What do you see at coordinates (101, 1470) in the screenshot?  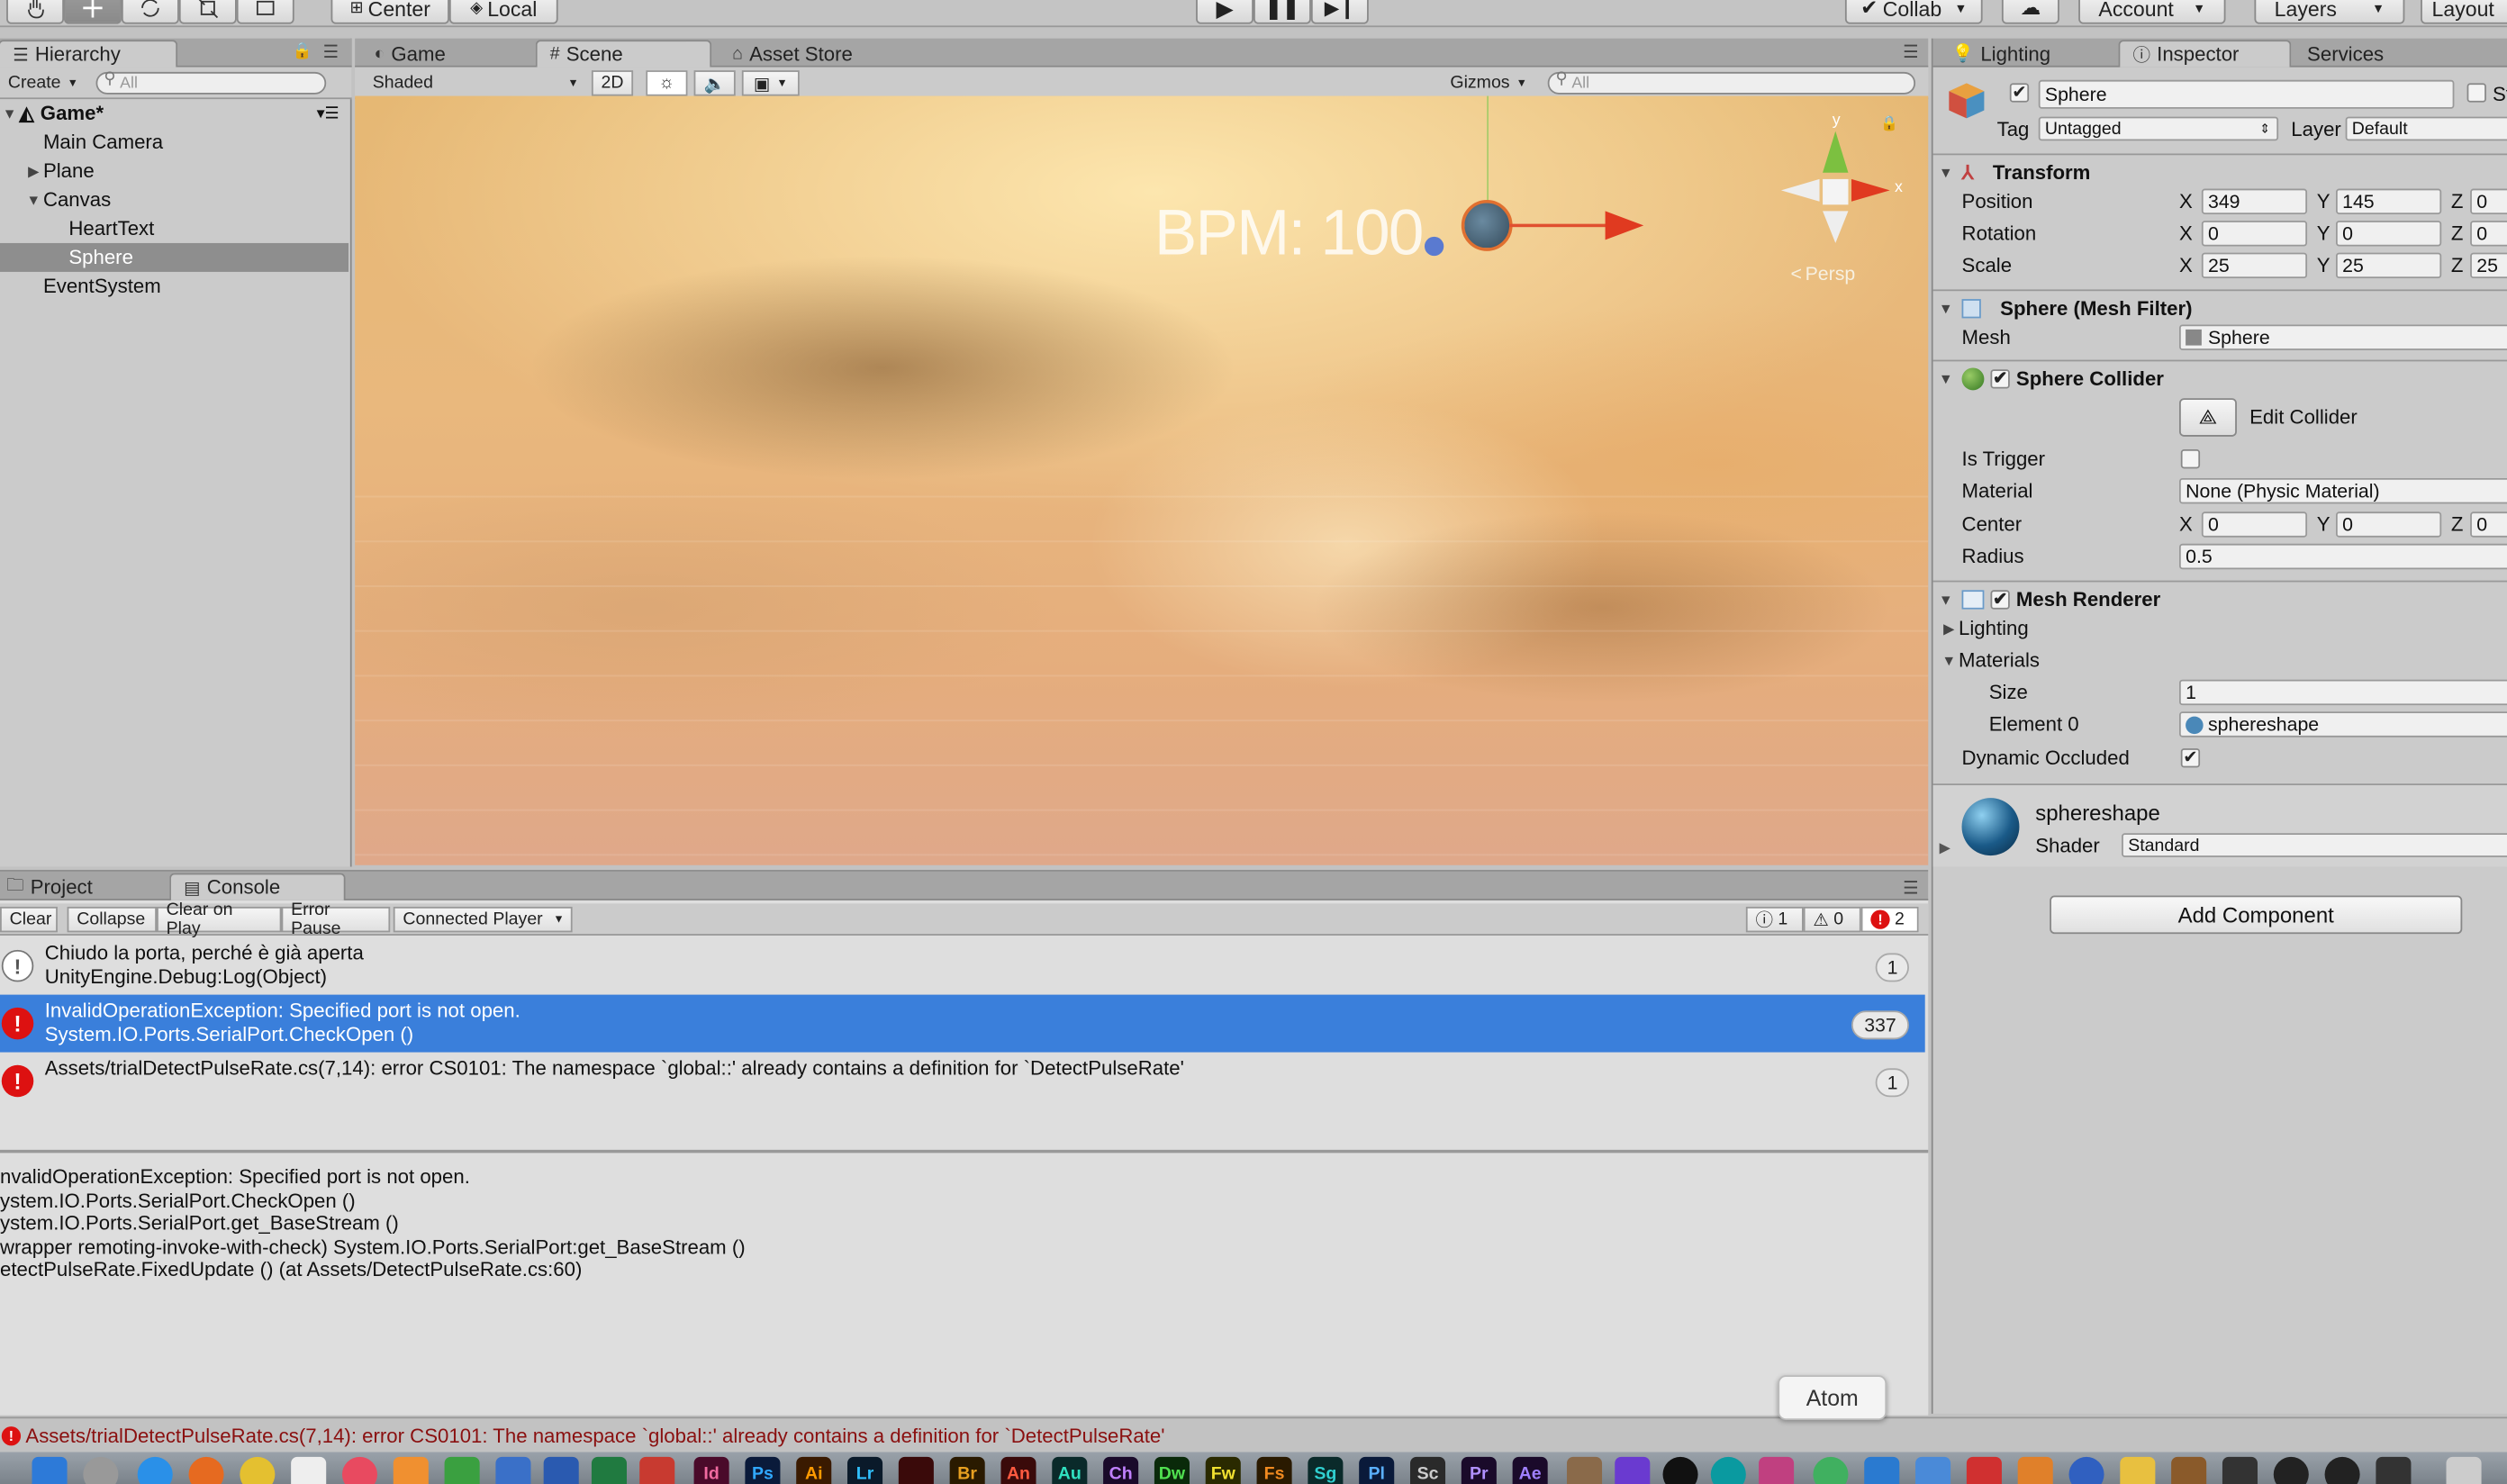 I see `dock-launchpad-icon` at bounding box center [101, 1470].